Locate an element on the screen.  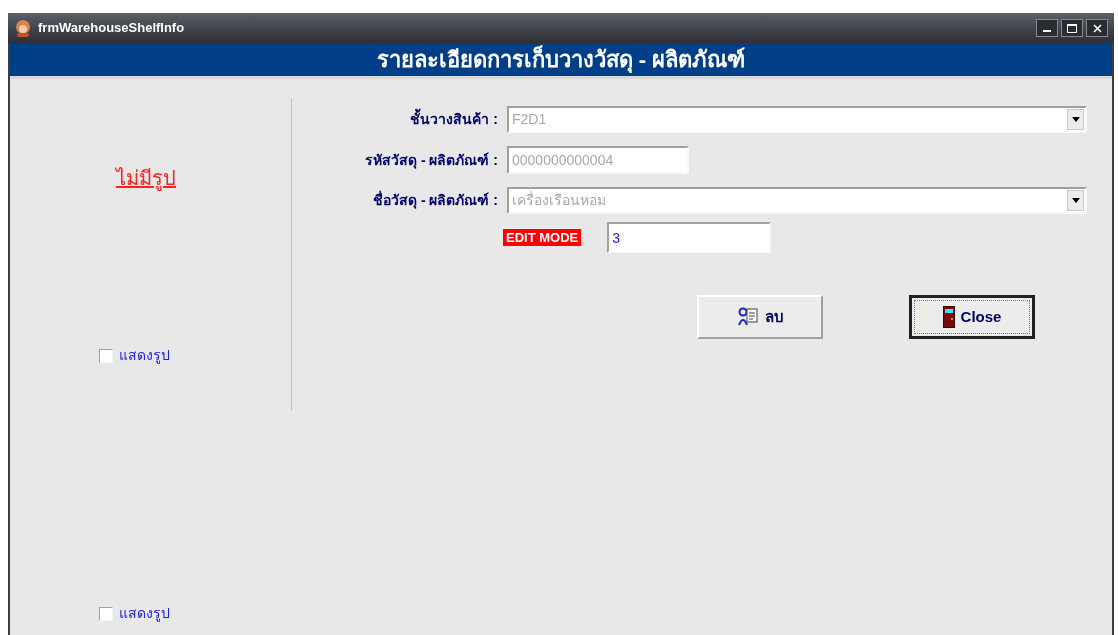
mode-field: 3 is located at coordinates (689, 237).